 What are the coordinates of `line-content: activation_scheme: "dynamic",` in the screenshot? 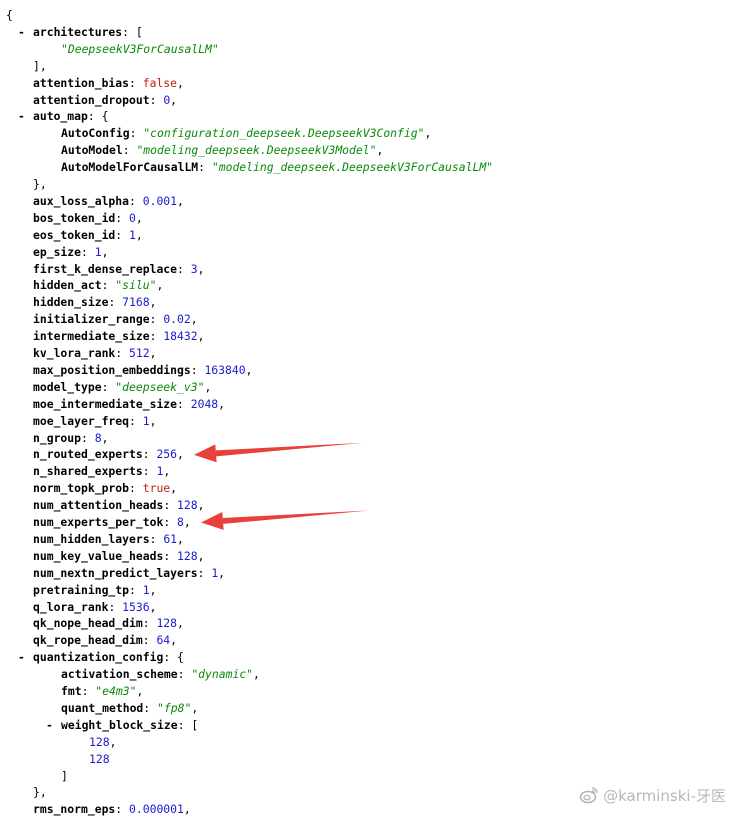 It's located at (160, 674).